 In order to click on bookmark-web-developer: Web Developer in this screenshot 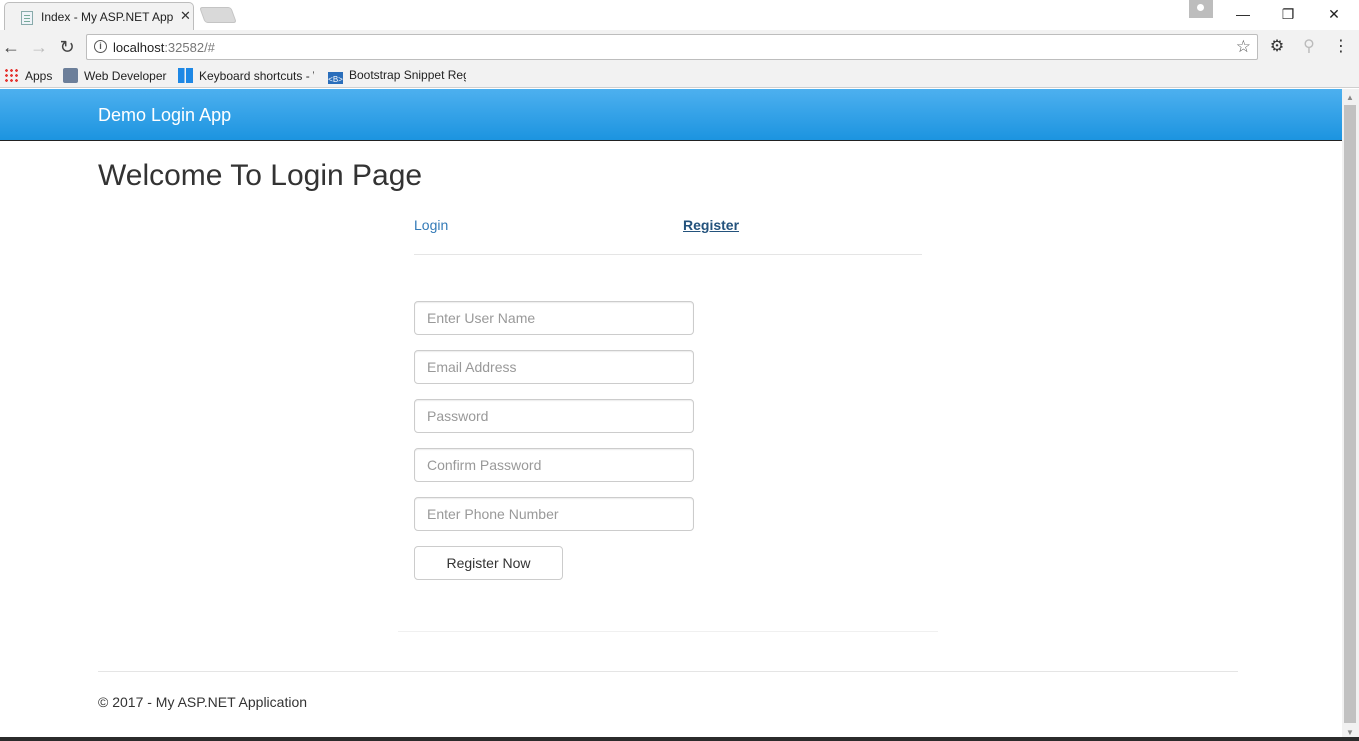, I will do `click(115, 76)`.